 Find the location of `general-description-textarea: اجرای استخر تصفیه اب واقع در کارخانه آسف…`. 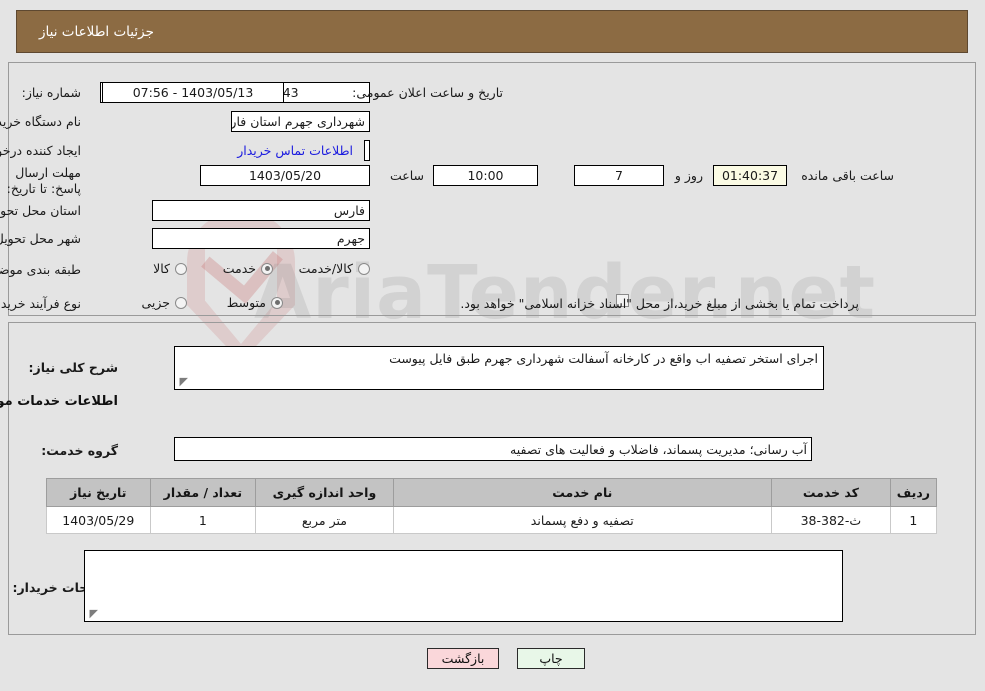

general-description-textarea: اجرای استخر تصفیه اب واقع در کارخانه آسف… is located at coordinates (500, 368).